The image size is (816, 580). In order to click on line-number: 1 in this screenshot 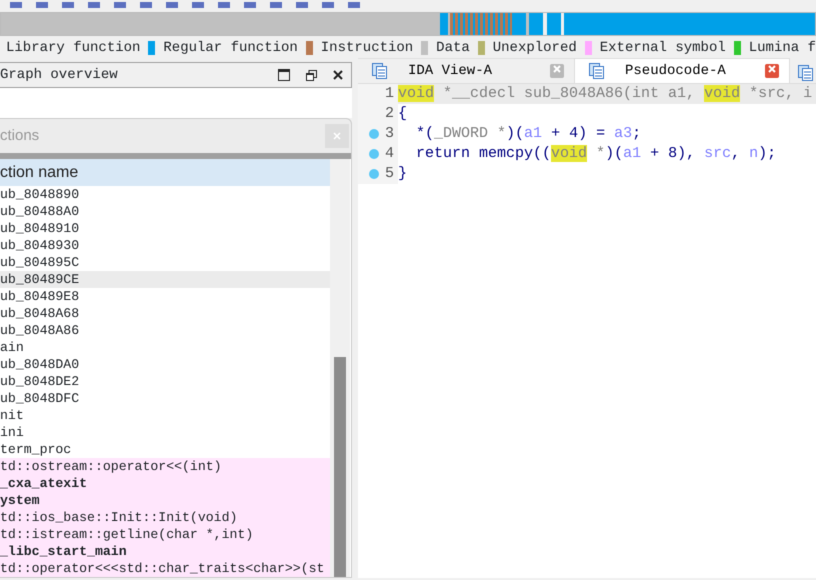, I will do `click(389, 94)`.